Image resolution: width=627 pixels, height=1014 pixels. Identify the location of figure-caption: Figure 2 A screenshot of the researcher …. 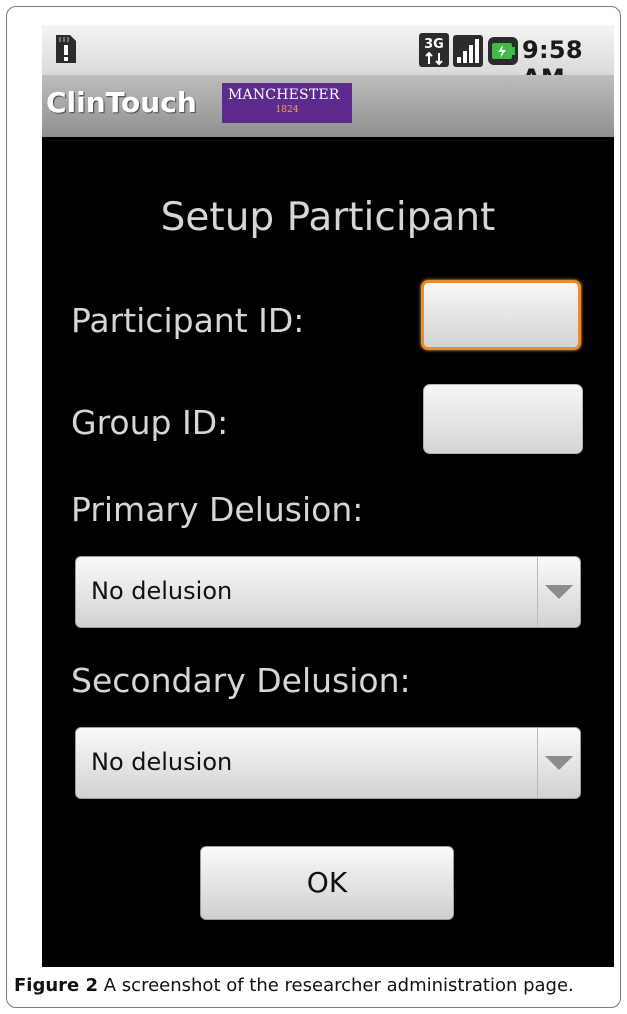
(294, 985).